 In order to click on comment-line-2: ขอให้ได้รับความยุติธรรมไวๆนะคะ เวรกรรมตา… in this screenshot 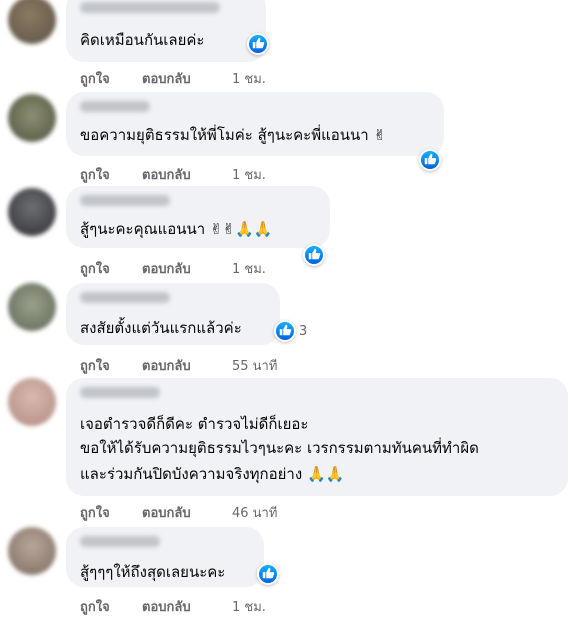, I will do `click(279, 448)`.